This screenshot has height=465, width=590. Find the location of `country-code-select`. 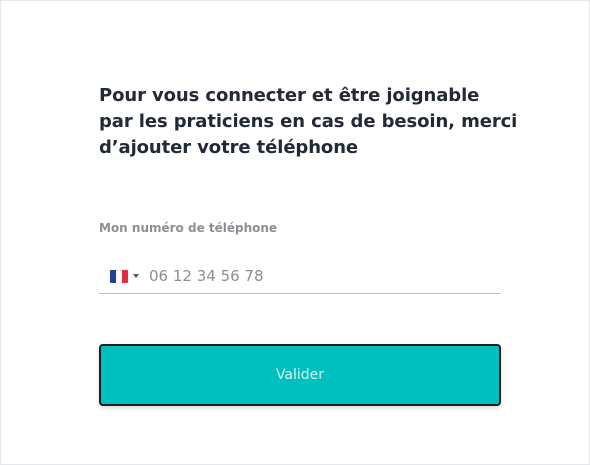

country-code-select is located at coordinates (119, 276).